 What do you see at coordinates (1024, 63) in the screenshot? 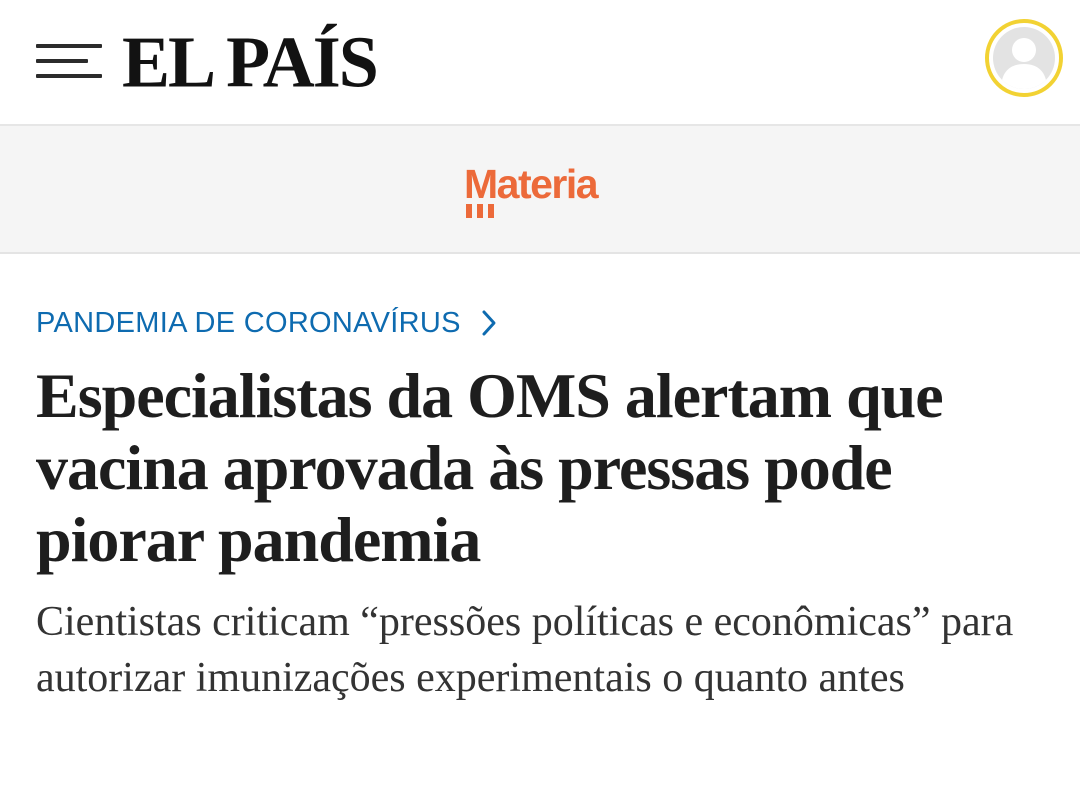
I see `user-silhouette-icon` at bounding box center [1024, 63].